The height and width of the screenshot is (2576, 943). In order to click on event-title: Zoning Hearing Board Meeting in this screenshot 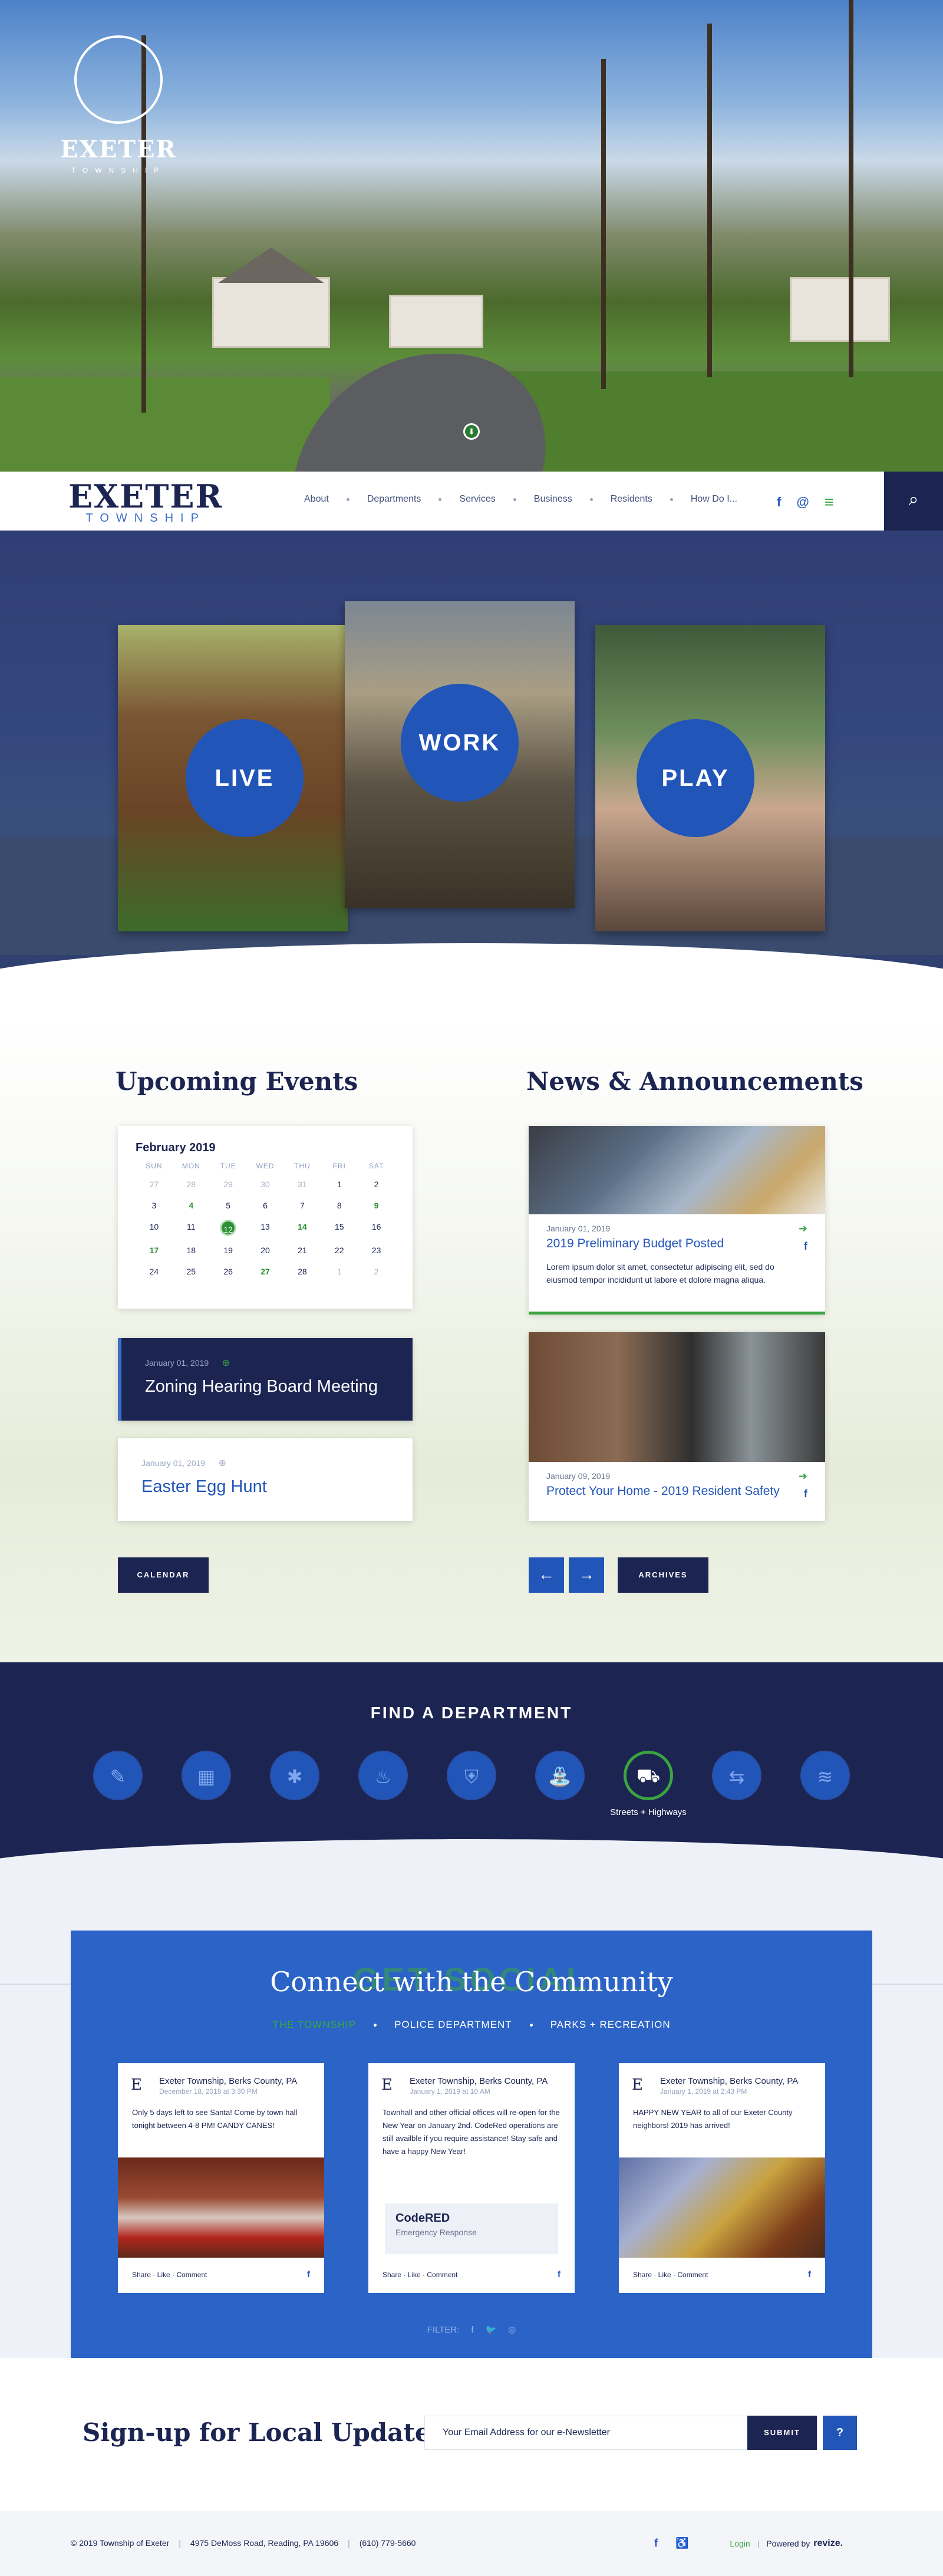, I will do `click(267, 1386)`.